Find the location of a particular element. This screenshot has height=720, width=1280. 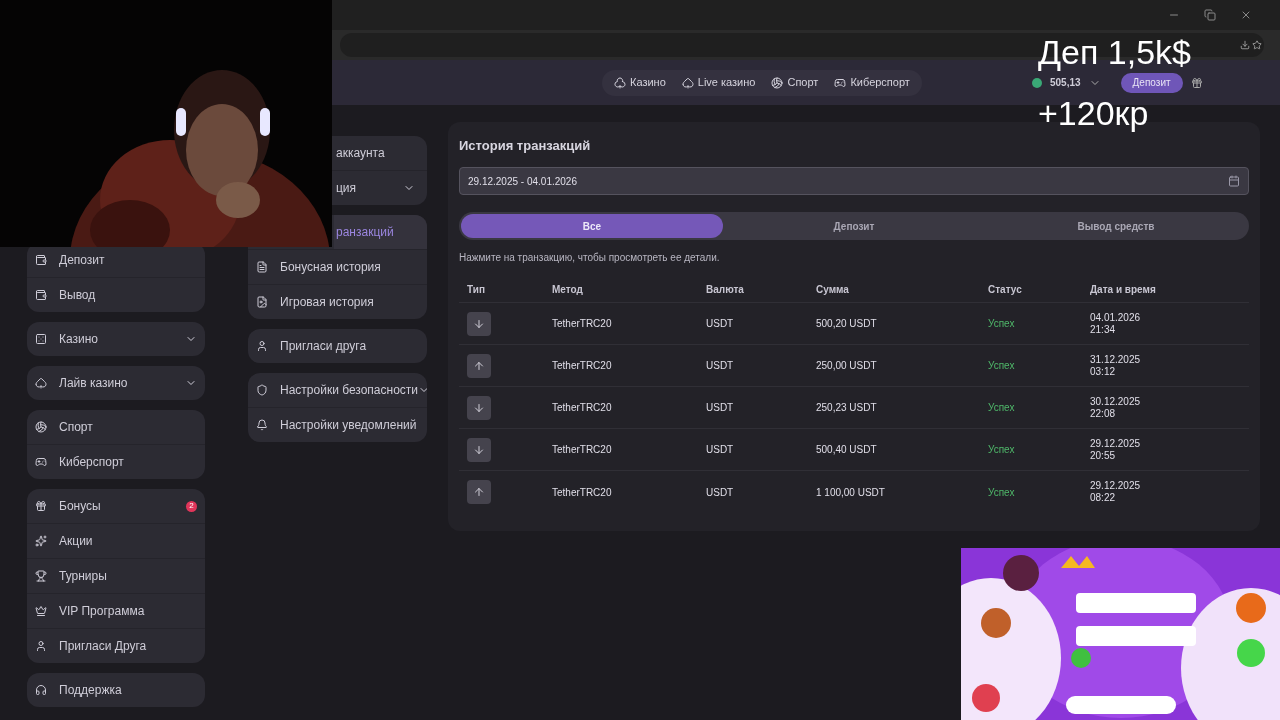

menu-item: Спорт is located at coordinates (116, 427).